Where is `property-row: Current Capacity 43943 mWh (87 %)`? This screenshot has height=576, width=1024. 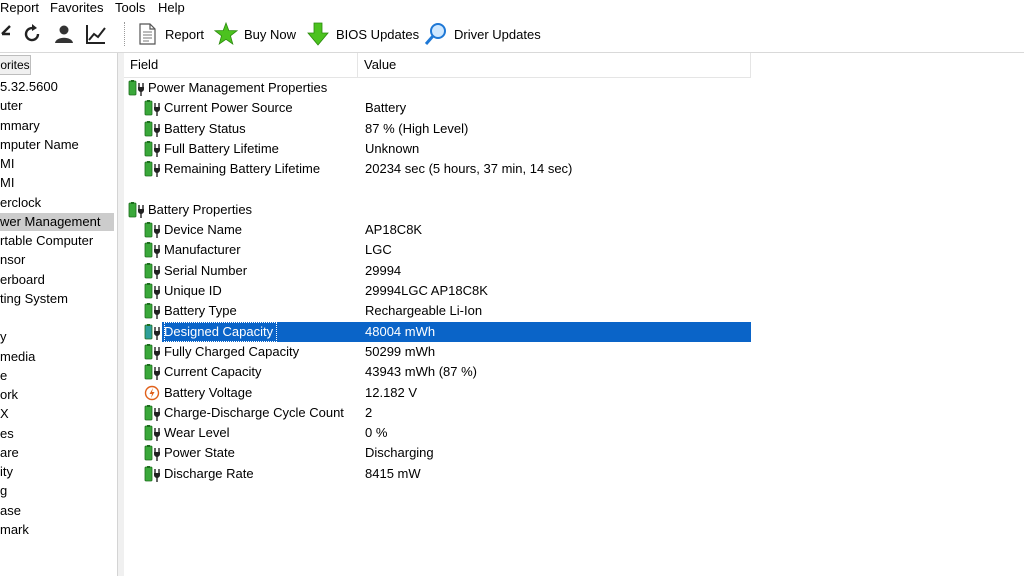 property-row: Current Capacity 43943 mWh (87 %) is located at coordinates (437, 372).